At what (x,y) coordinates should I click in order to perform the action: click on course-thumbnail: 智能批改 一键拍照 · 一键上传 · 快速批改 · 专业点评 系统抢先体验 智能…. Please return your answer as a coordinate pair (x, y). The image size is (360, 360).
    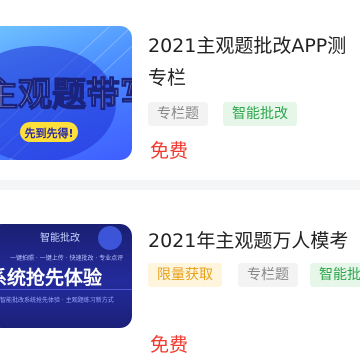
    Looking at the image, I should click on (66, 276).